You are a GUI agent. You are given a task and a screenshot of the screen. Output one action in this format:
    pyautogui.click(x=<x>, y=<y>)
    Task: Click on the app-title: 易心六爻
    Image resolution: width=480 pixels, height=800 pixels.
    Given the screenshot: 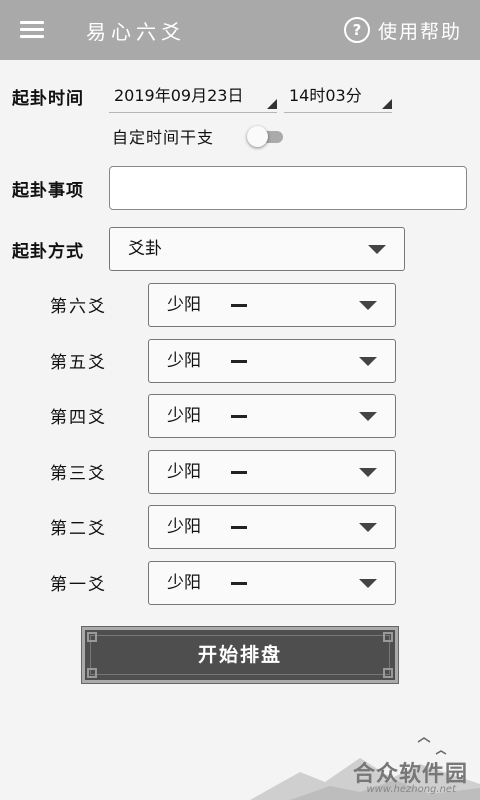 What is the action you would take?
    pyautogui.click(x=136, y=32)
    